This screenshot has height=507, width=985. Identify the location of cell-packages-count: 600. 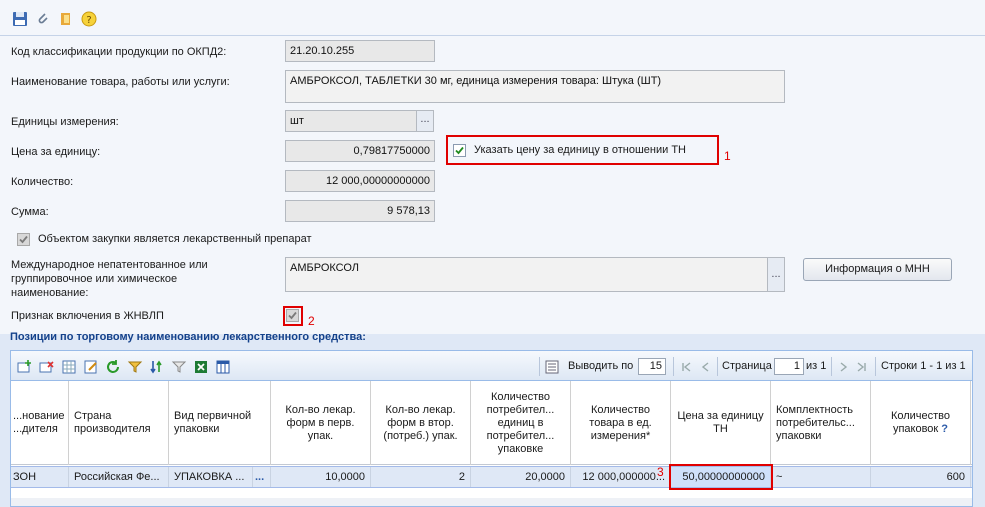
(921, 477).